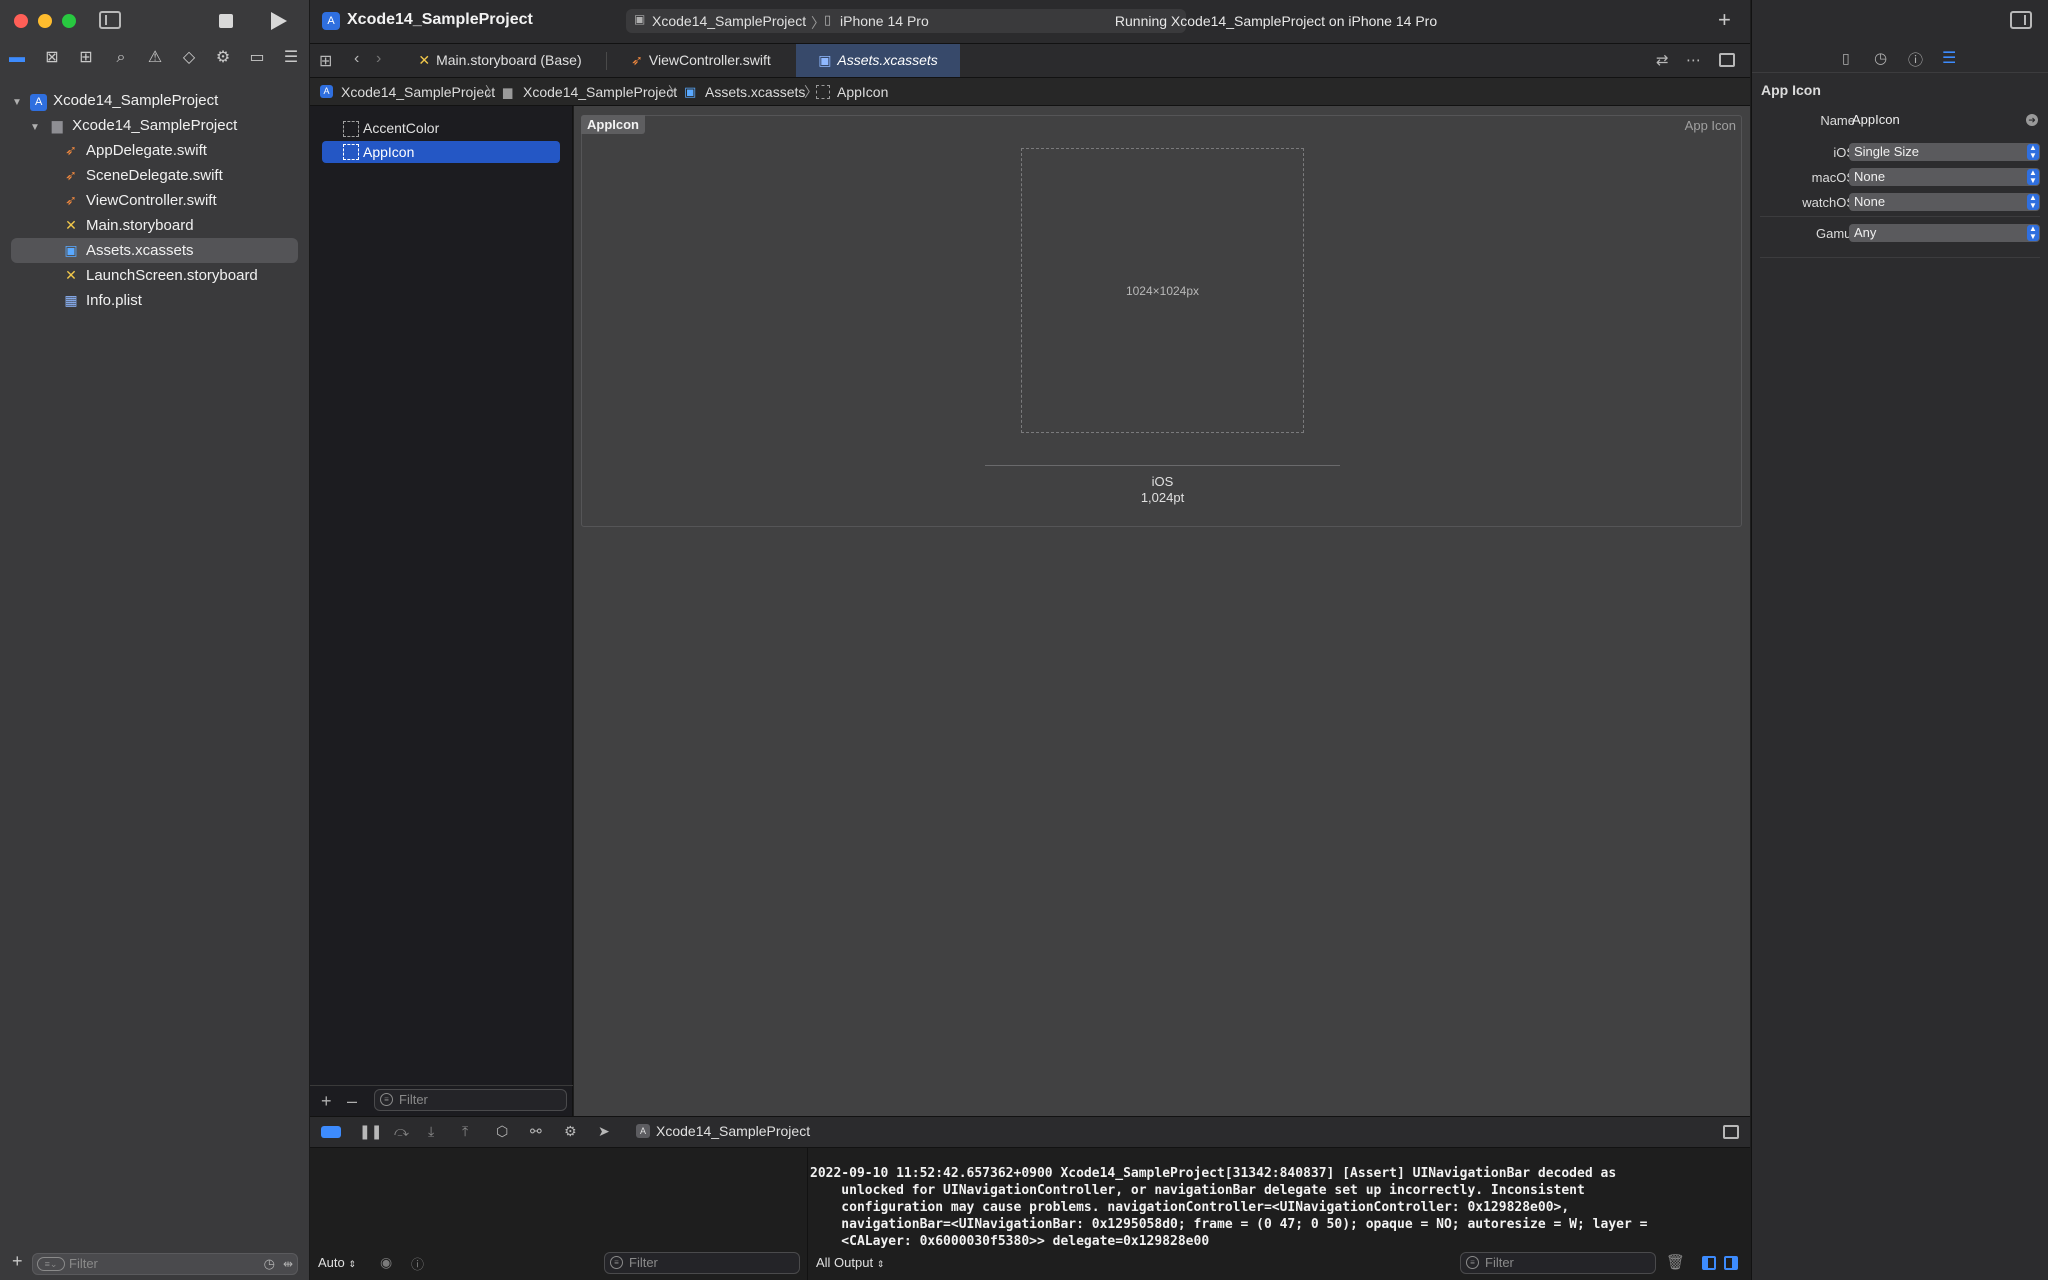 Image resolution: width=2048 pixels, height=1280 pixels. I want to click on info-icon: ⓘ, so click(417, 1263).